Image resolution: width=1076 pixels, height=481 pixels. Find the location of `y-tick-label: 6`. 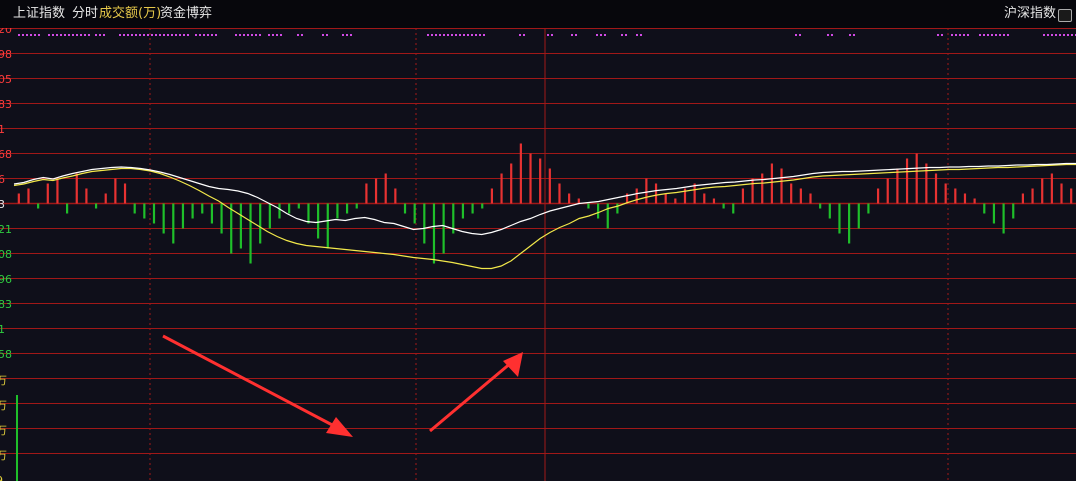

y-tick-label: 6 is located at coordinates (2, 179).